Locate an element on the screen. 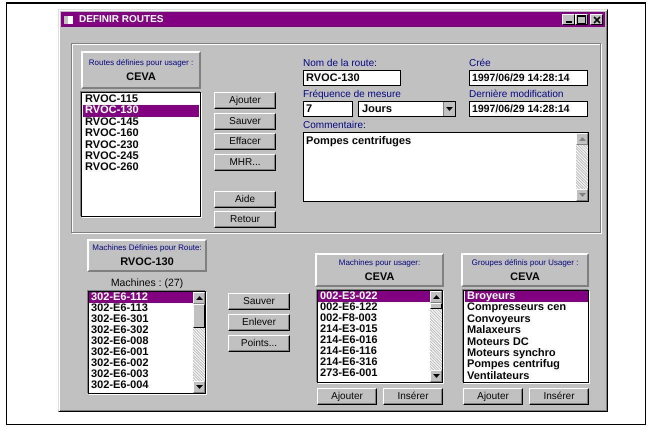  machine-item: 273-E6-001 is located at coordinates (374, 373).